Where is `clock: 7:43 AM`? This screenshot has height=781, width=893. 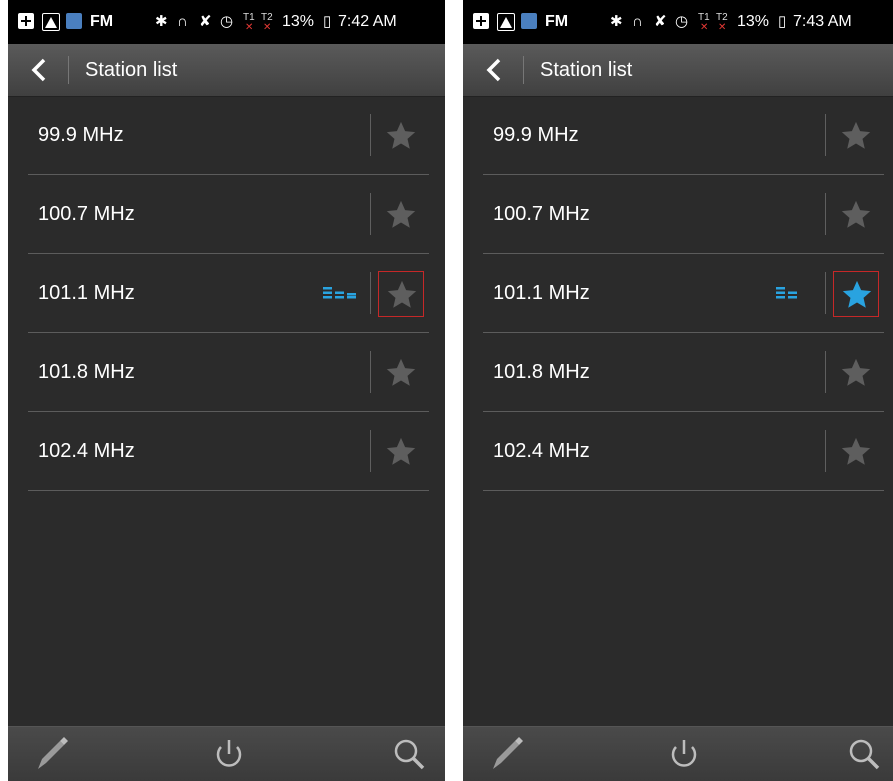 clock: 7:43 AM is located at coordinates (822, 21).